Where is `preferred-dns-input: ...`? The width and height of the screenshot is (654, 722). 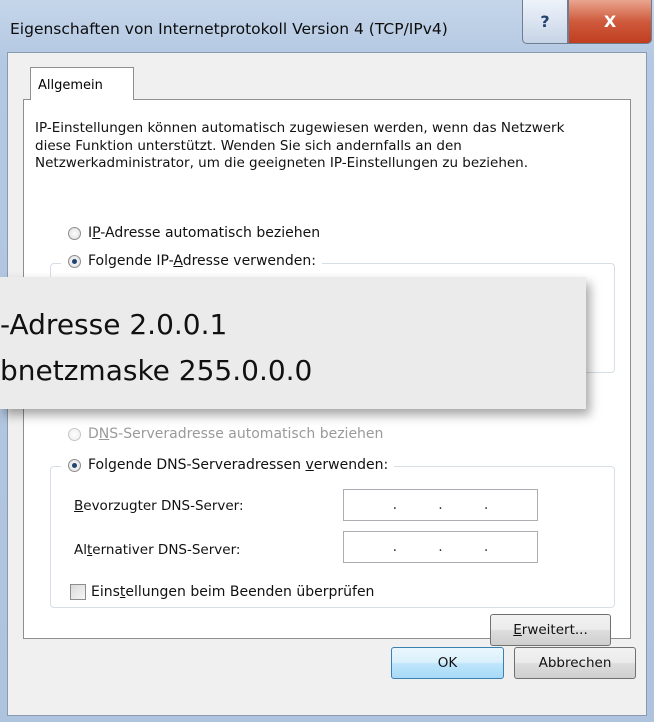 preferred-dns-input: ... is located at coordinates (440, 505).